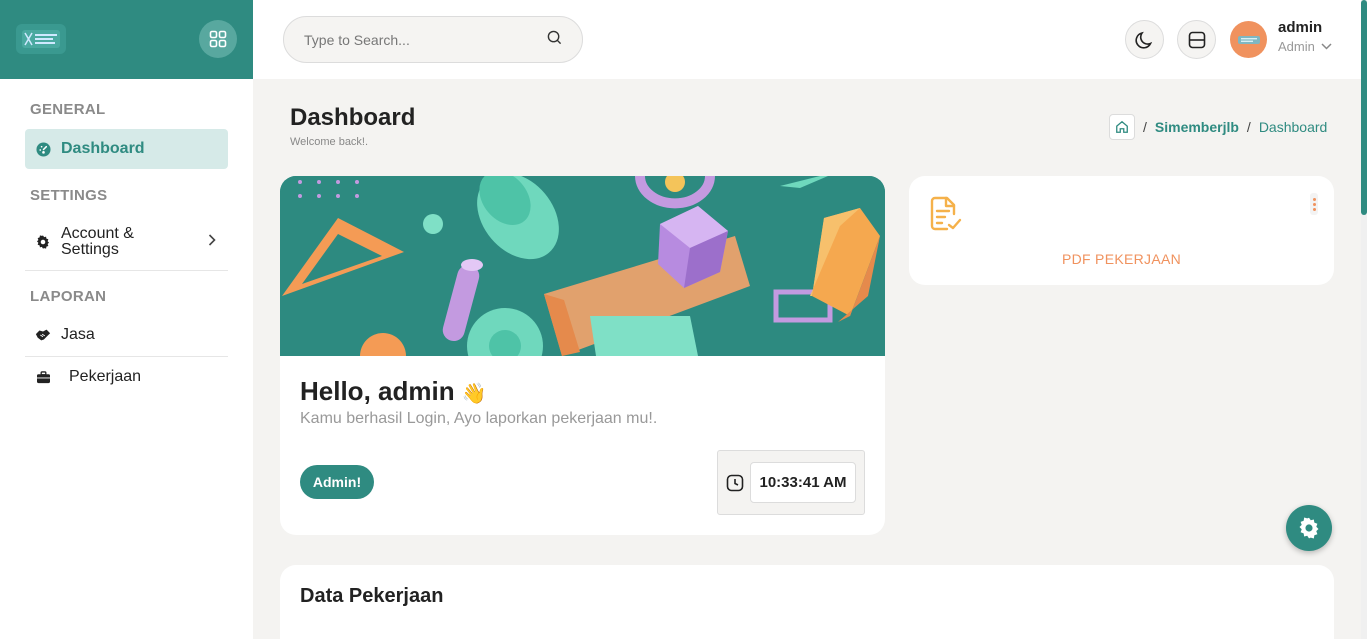 The image size is (1367, 639). Describe the element at coordinates (807, 39) in the screenshot. I see `top-bar: admin Admin` at that location.